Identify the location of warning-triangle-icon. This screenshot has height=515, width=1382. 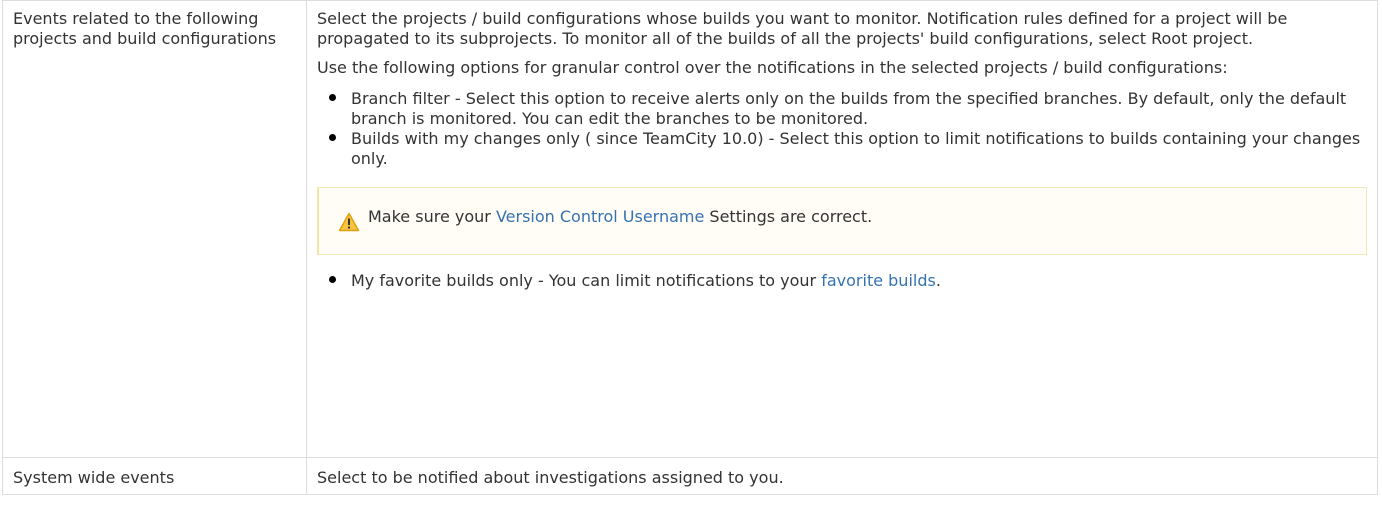
(349, 222).